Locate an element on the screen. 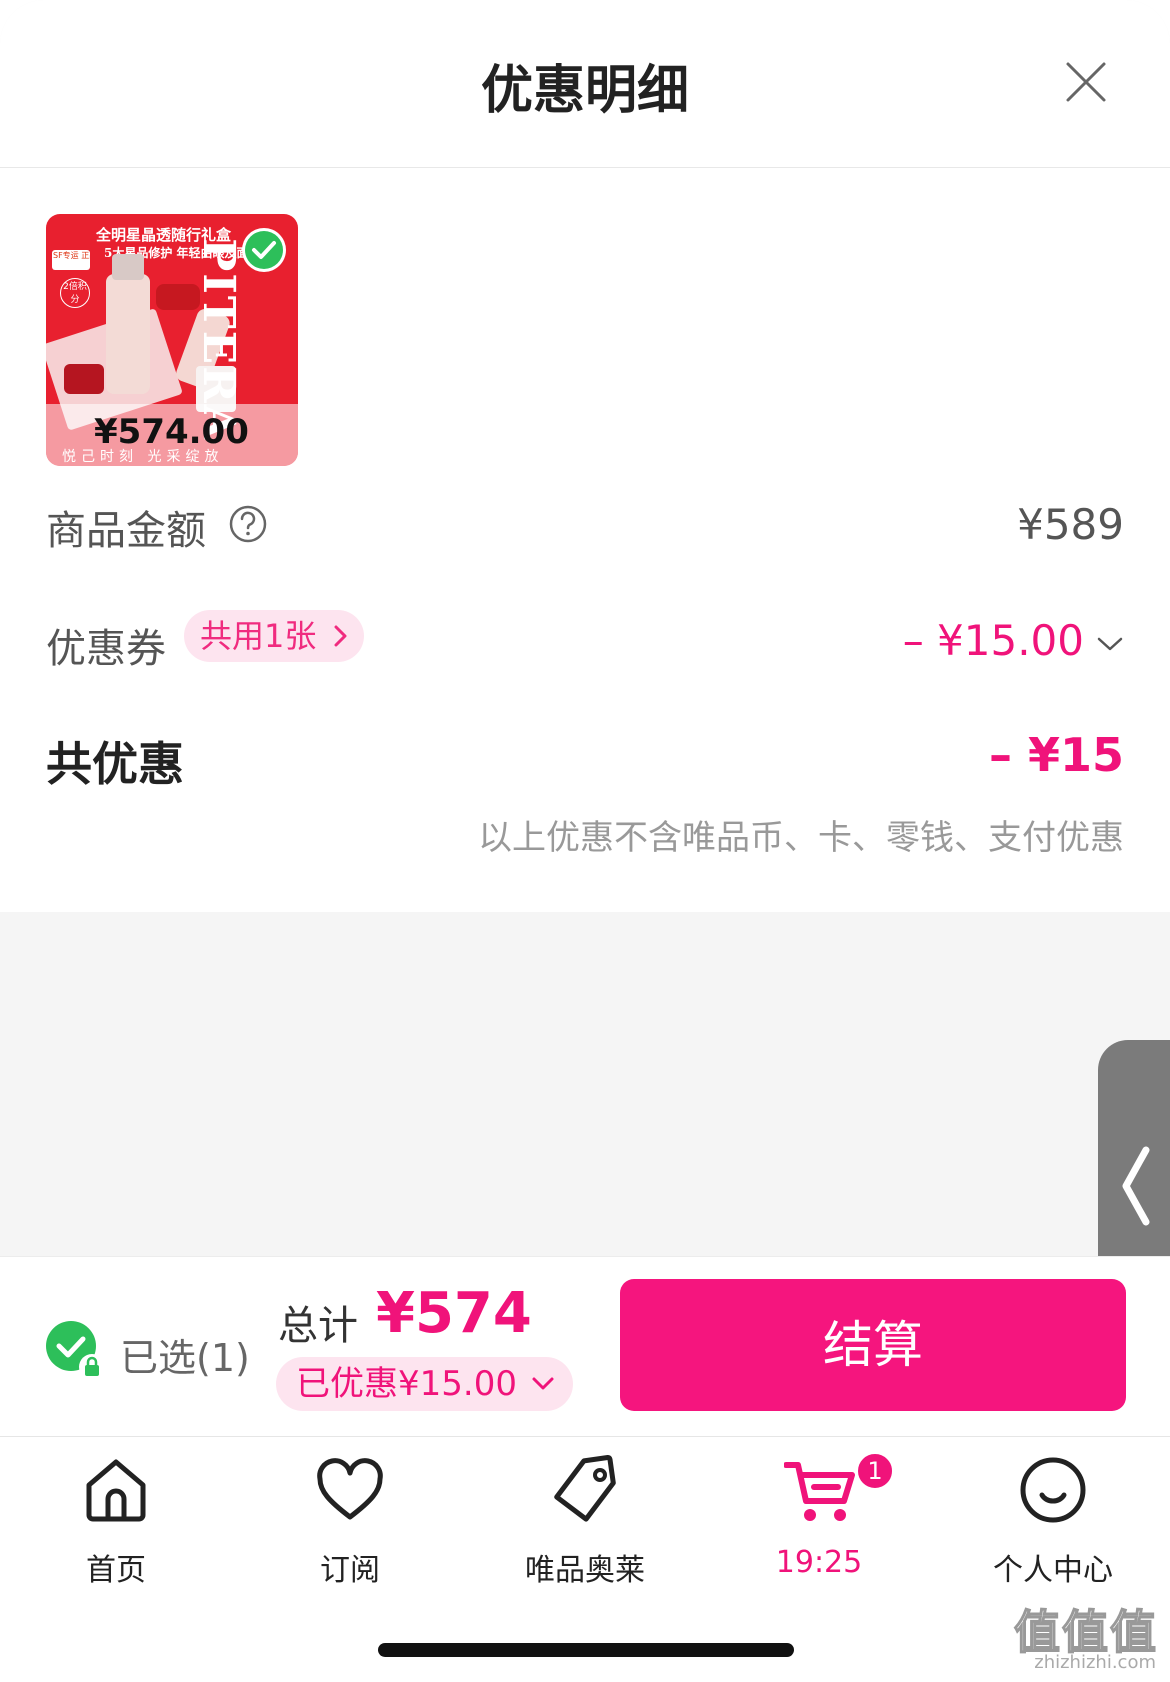  tab-profile: 个人中心 is located at coordinates (1053, 1521).